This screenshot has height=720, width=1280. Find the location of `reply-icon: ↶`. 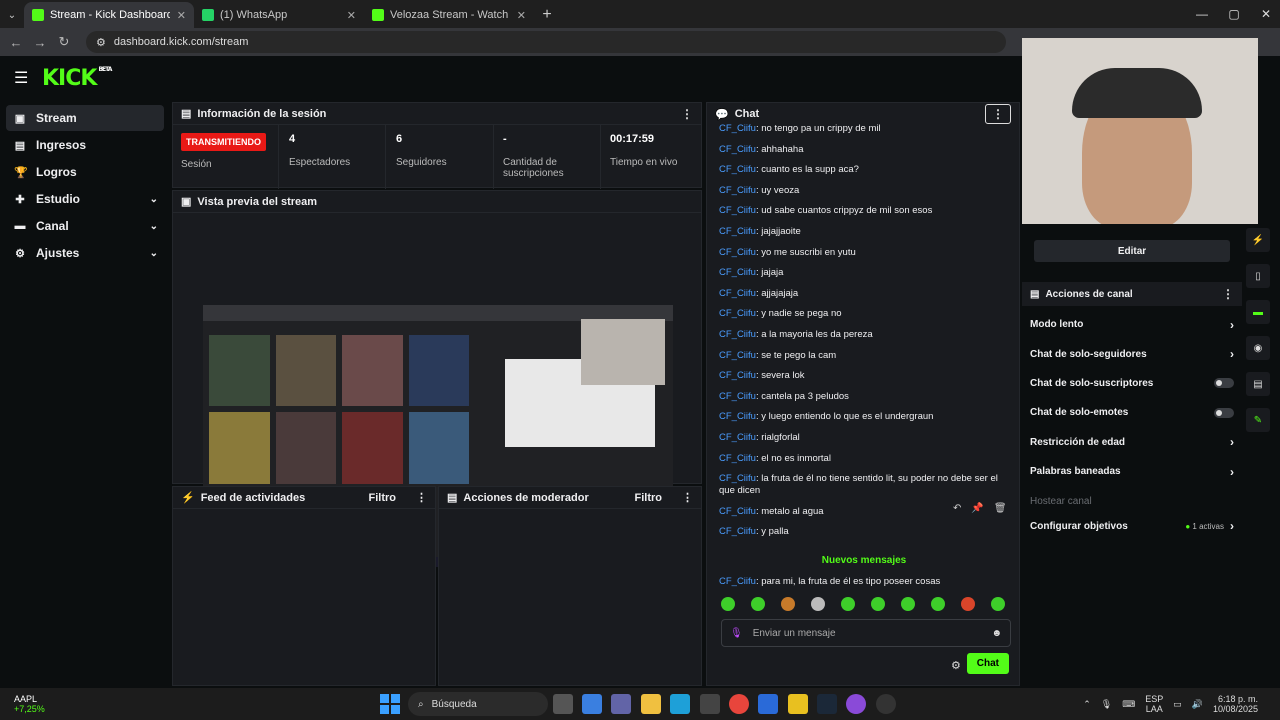

reply-icon: ↶ is located at coordinates (957, 508).